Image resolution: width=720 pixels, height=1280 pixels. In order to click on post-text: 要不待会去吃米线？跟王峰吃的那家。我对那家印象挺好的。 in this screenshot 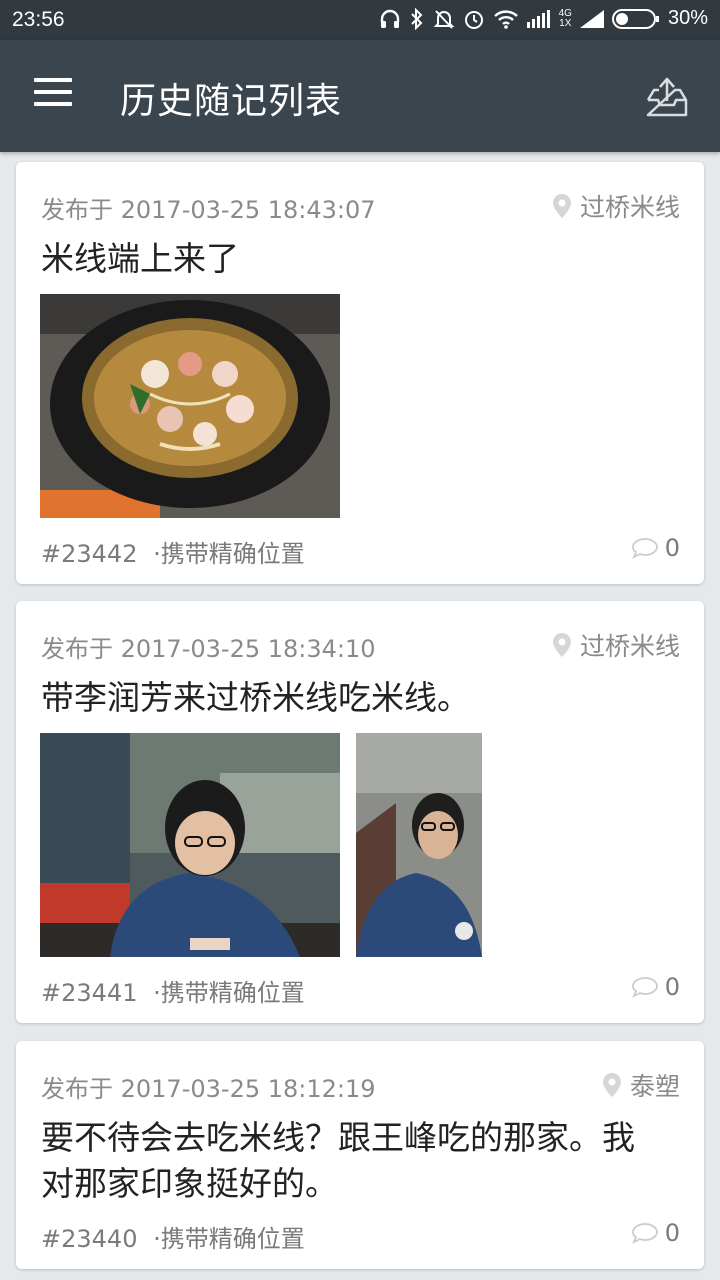, I will do `click(338, 1160)`.